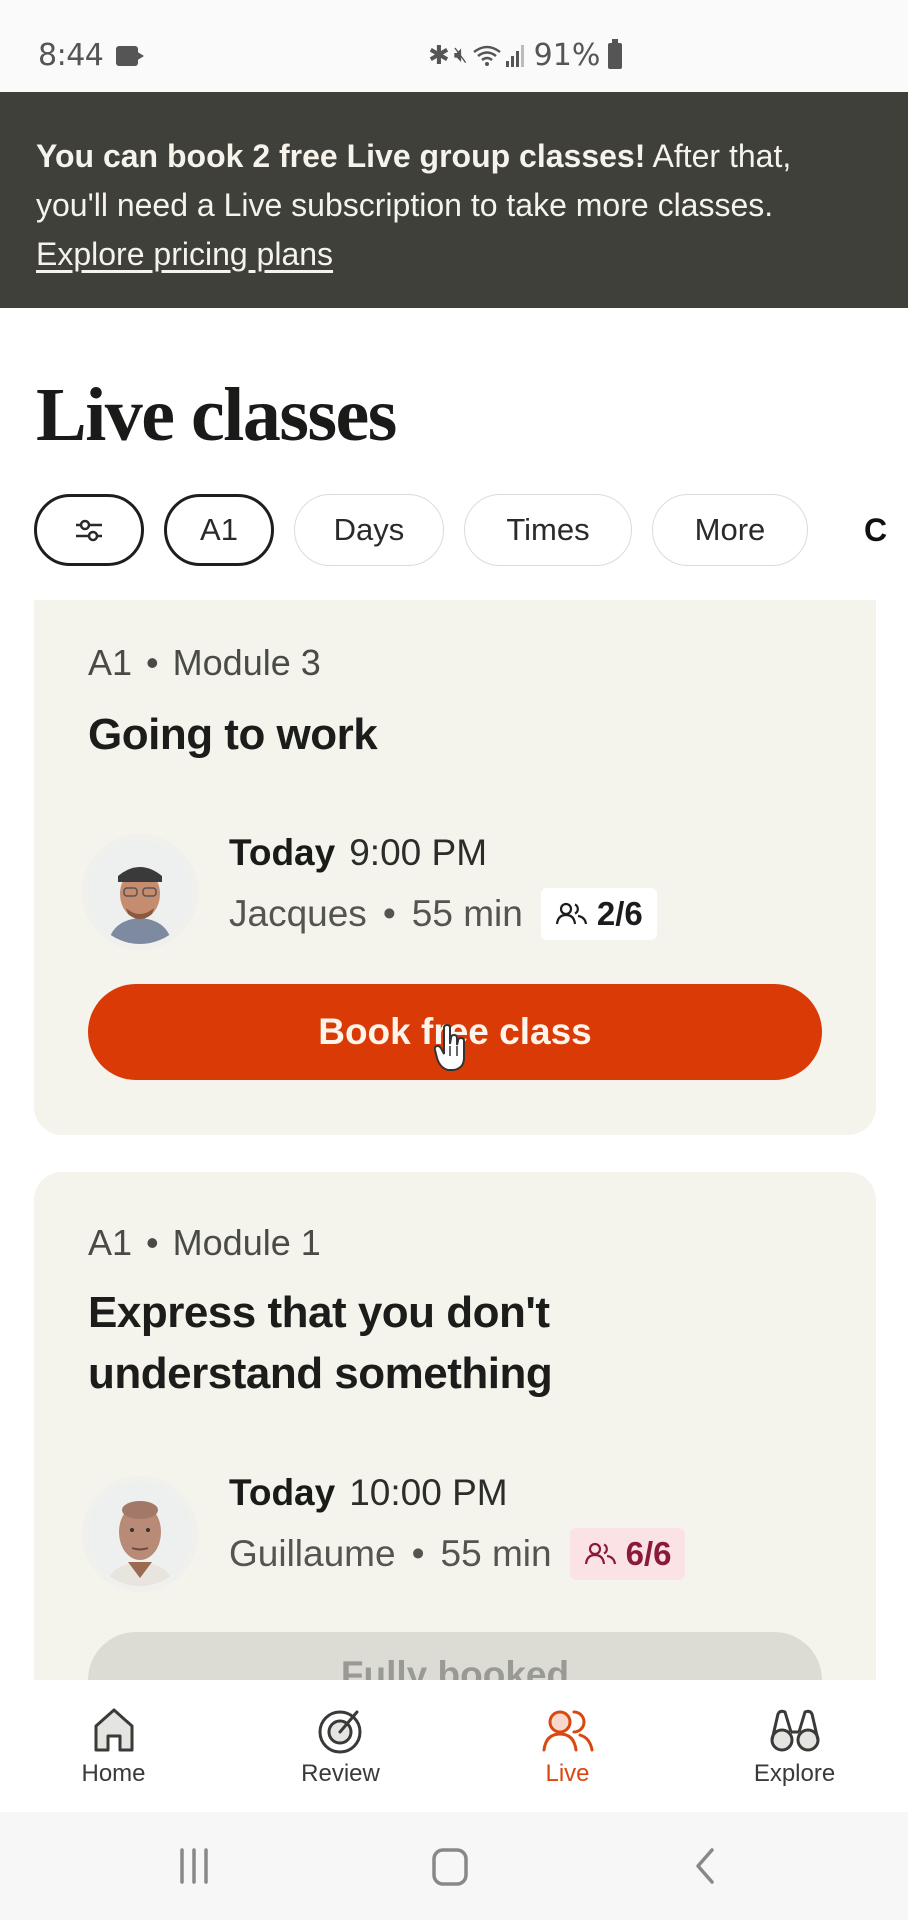 Image resolution: width=908 pixels, height=1920 pixels. I want to click on nav-explore: Explore, so click(794, 1746).